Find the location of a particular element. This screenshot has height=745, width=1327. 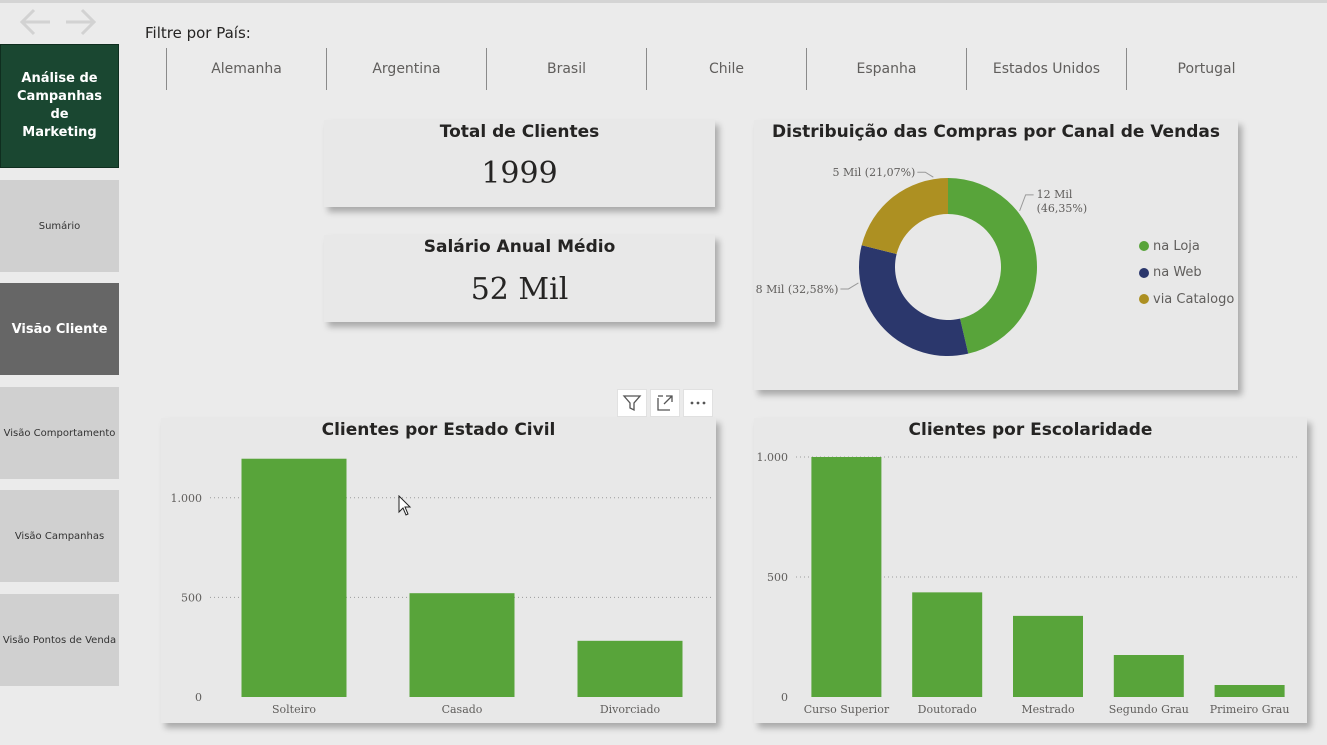

sidebar-item-visao-comportamento: Visão Comportamento is located at coordinates (59, 433).